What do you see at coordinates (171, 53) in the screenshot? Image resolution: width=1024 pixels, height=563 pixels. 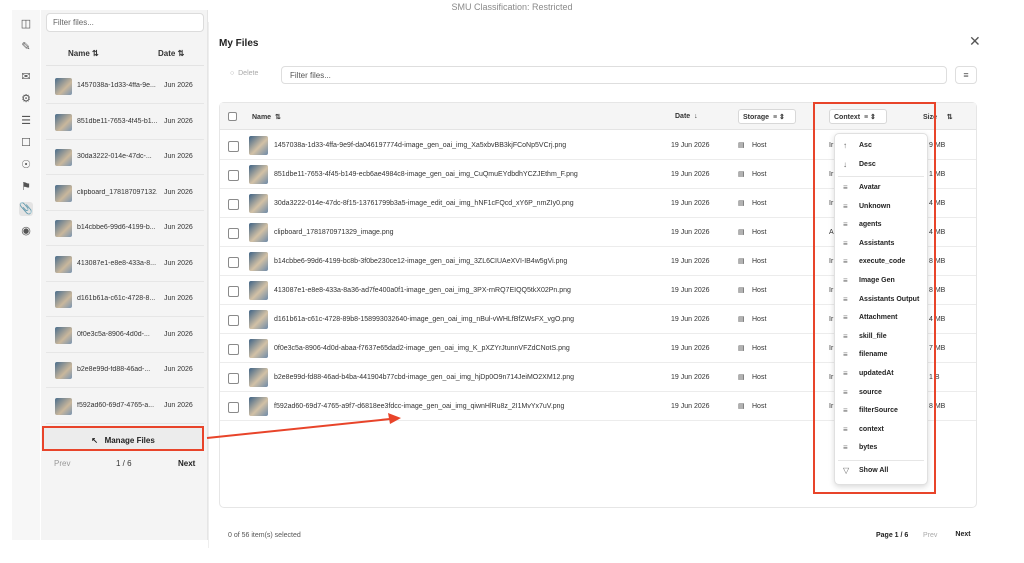 I see `panel-col-date: Date ⇅` at bounding box center [171, 53].